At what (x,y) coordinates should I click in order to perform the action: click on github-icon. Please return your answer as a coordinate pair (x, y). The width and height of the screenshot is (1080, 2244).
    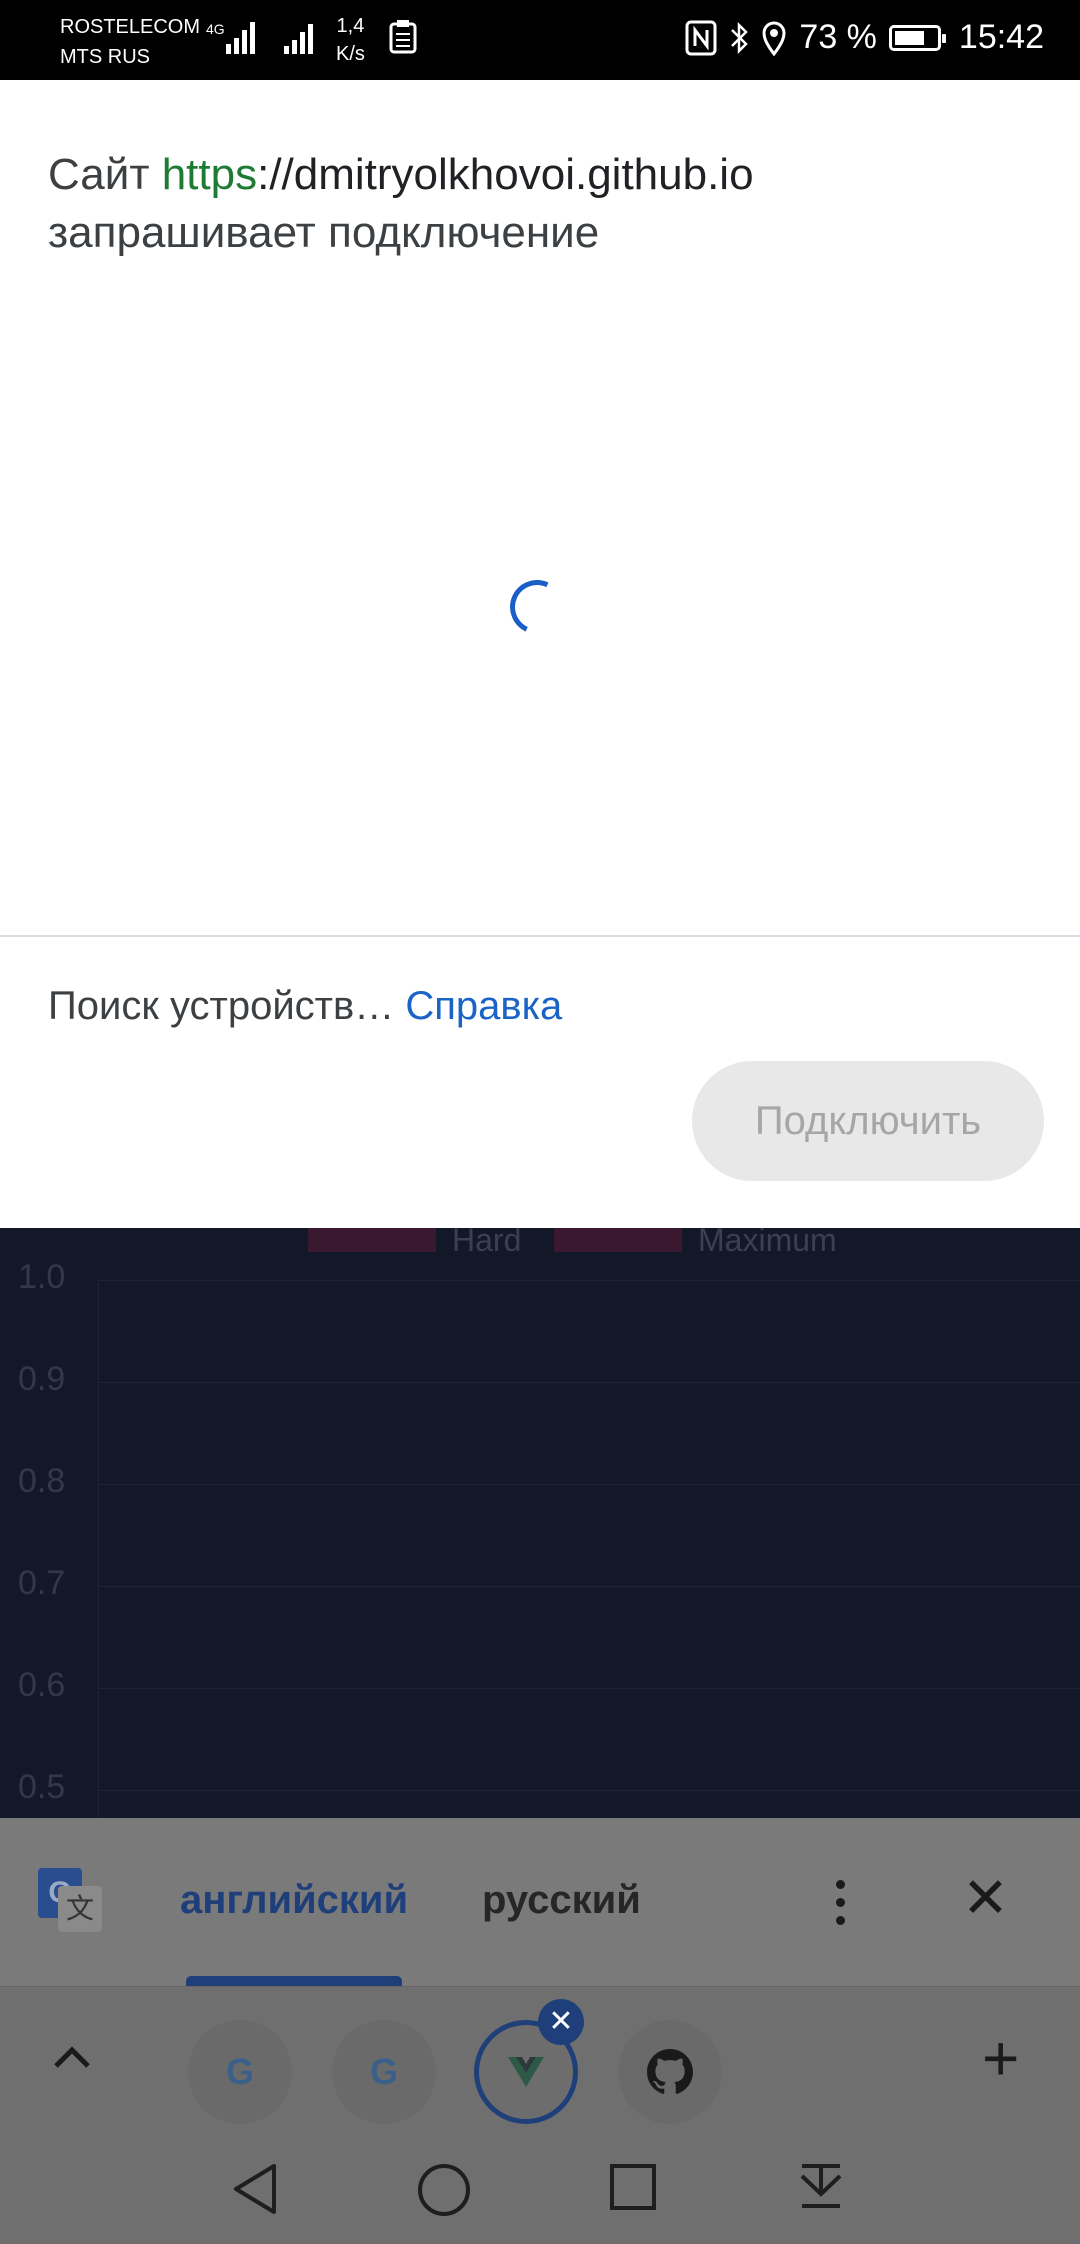
    Looking at the image, I should click on (670, 2071).